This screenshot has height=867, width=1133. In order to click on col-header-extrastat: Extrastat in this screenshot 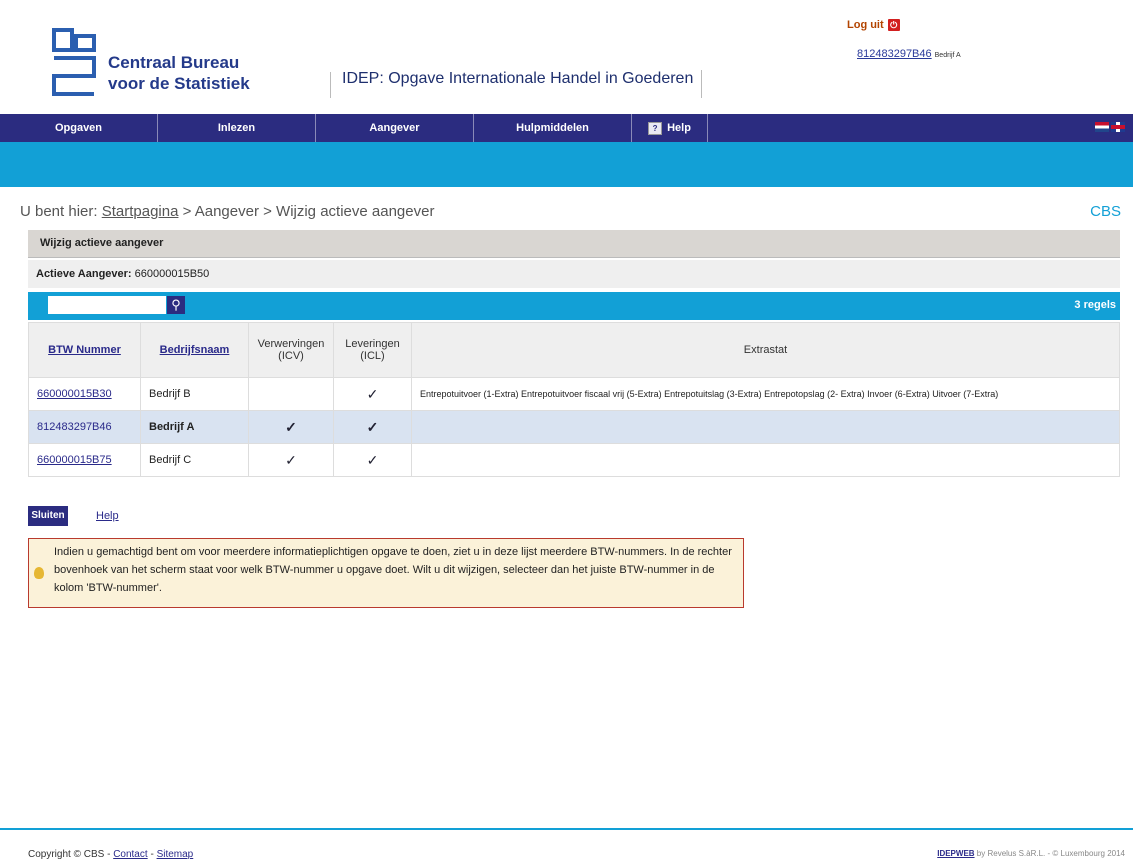, I will do `click(765, 350)`.